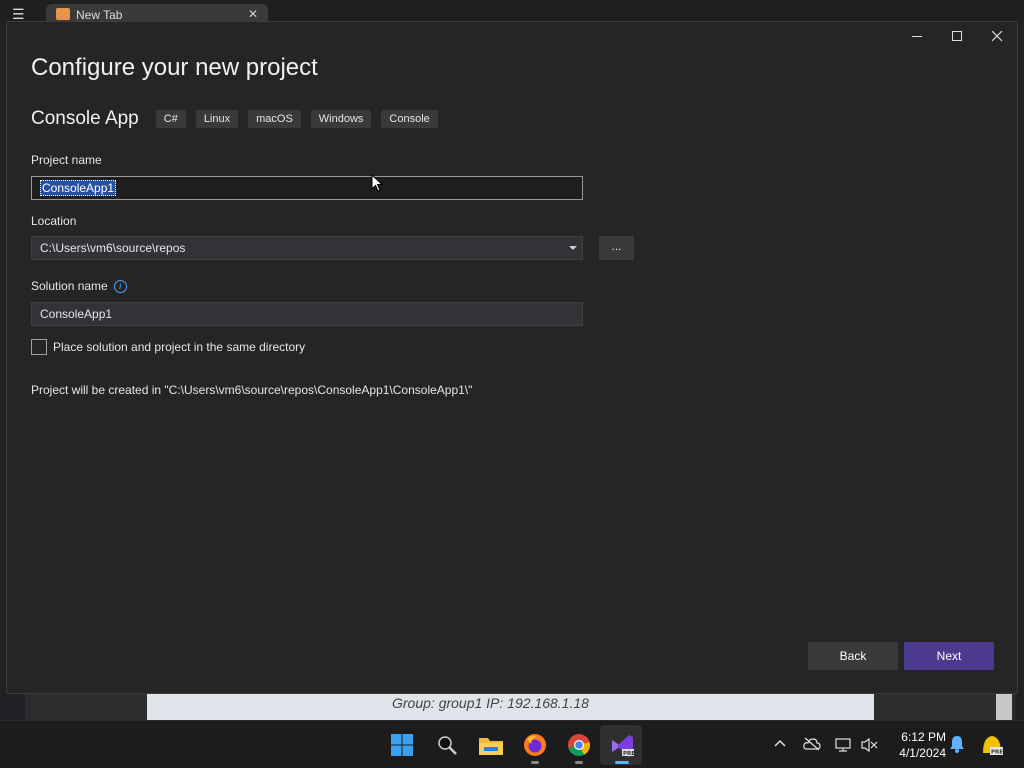 This screenshot has width=1024, height=768. Describe the element at coordinates (622, 762) in the screenshot. I see `active-indicator` at that location.